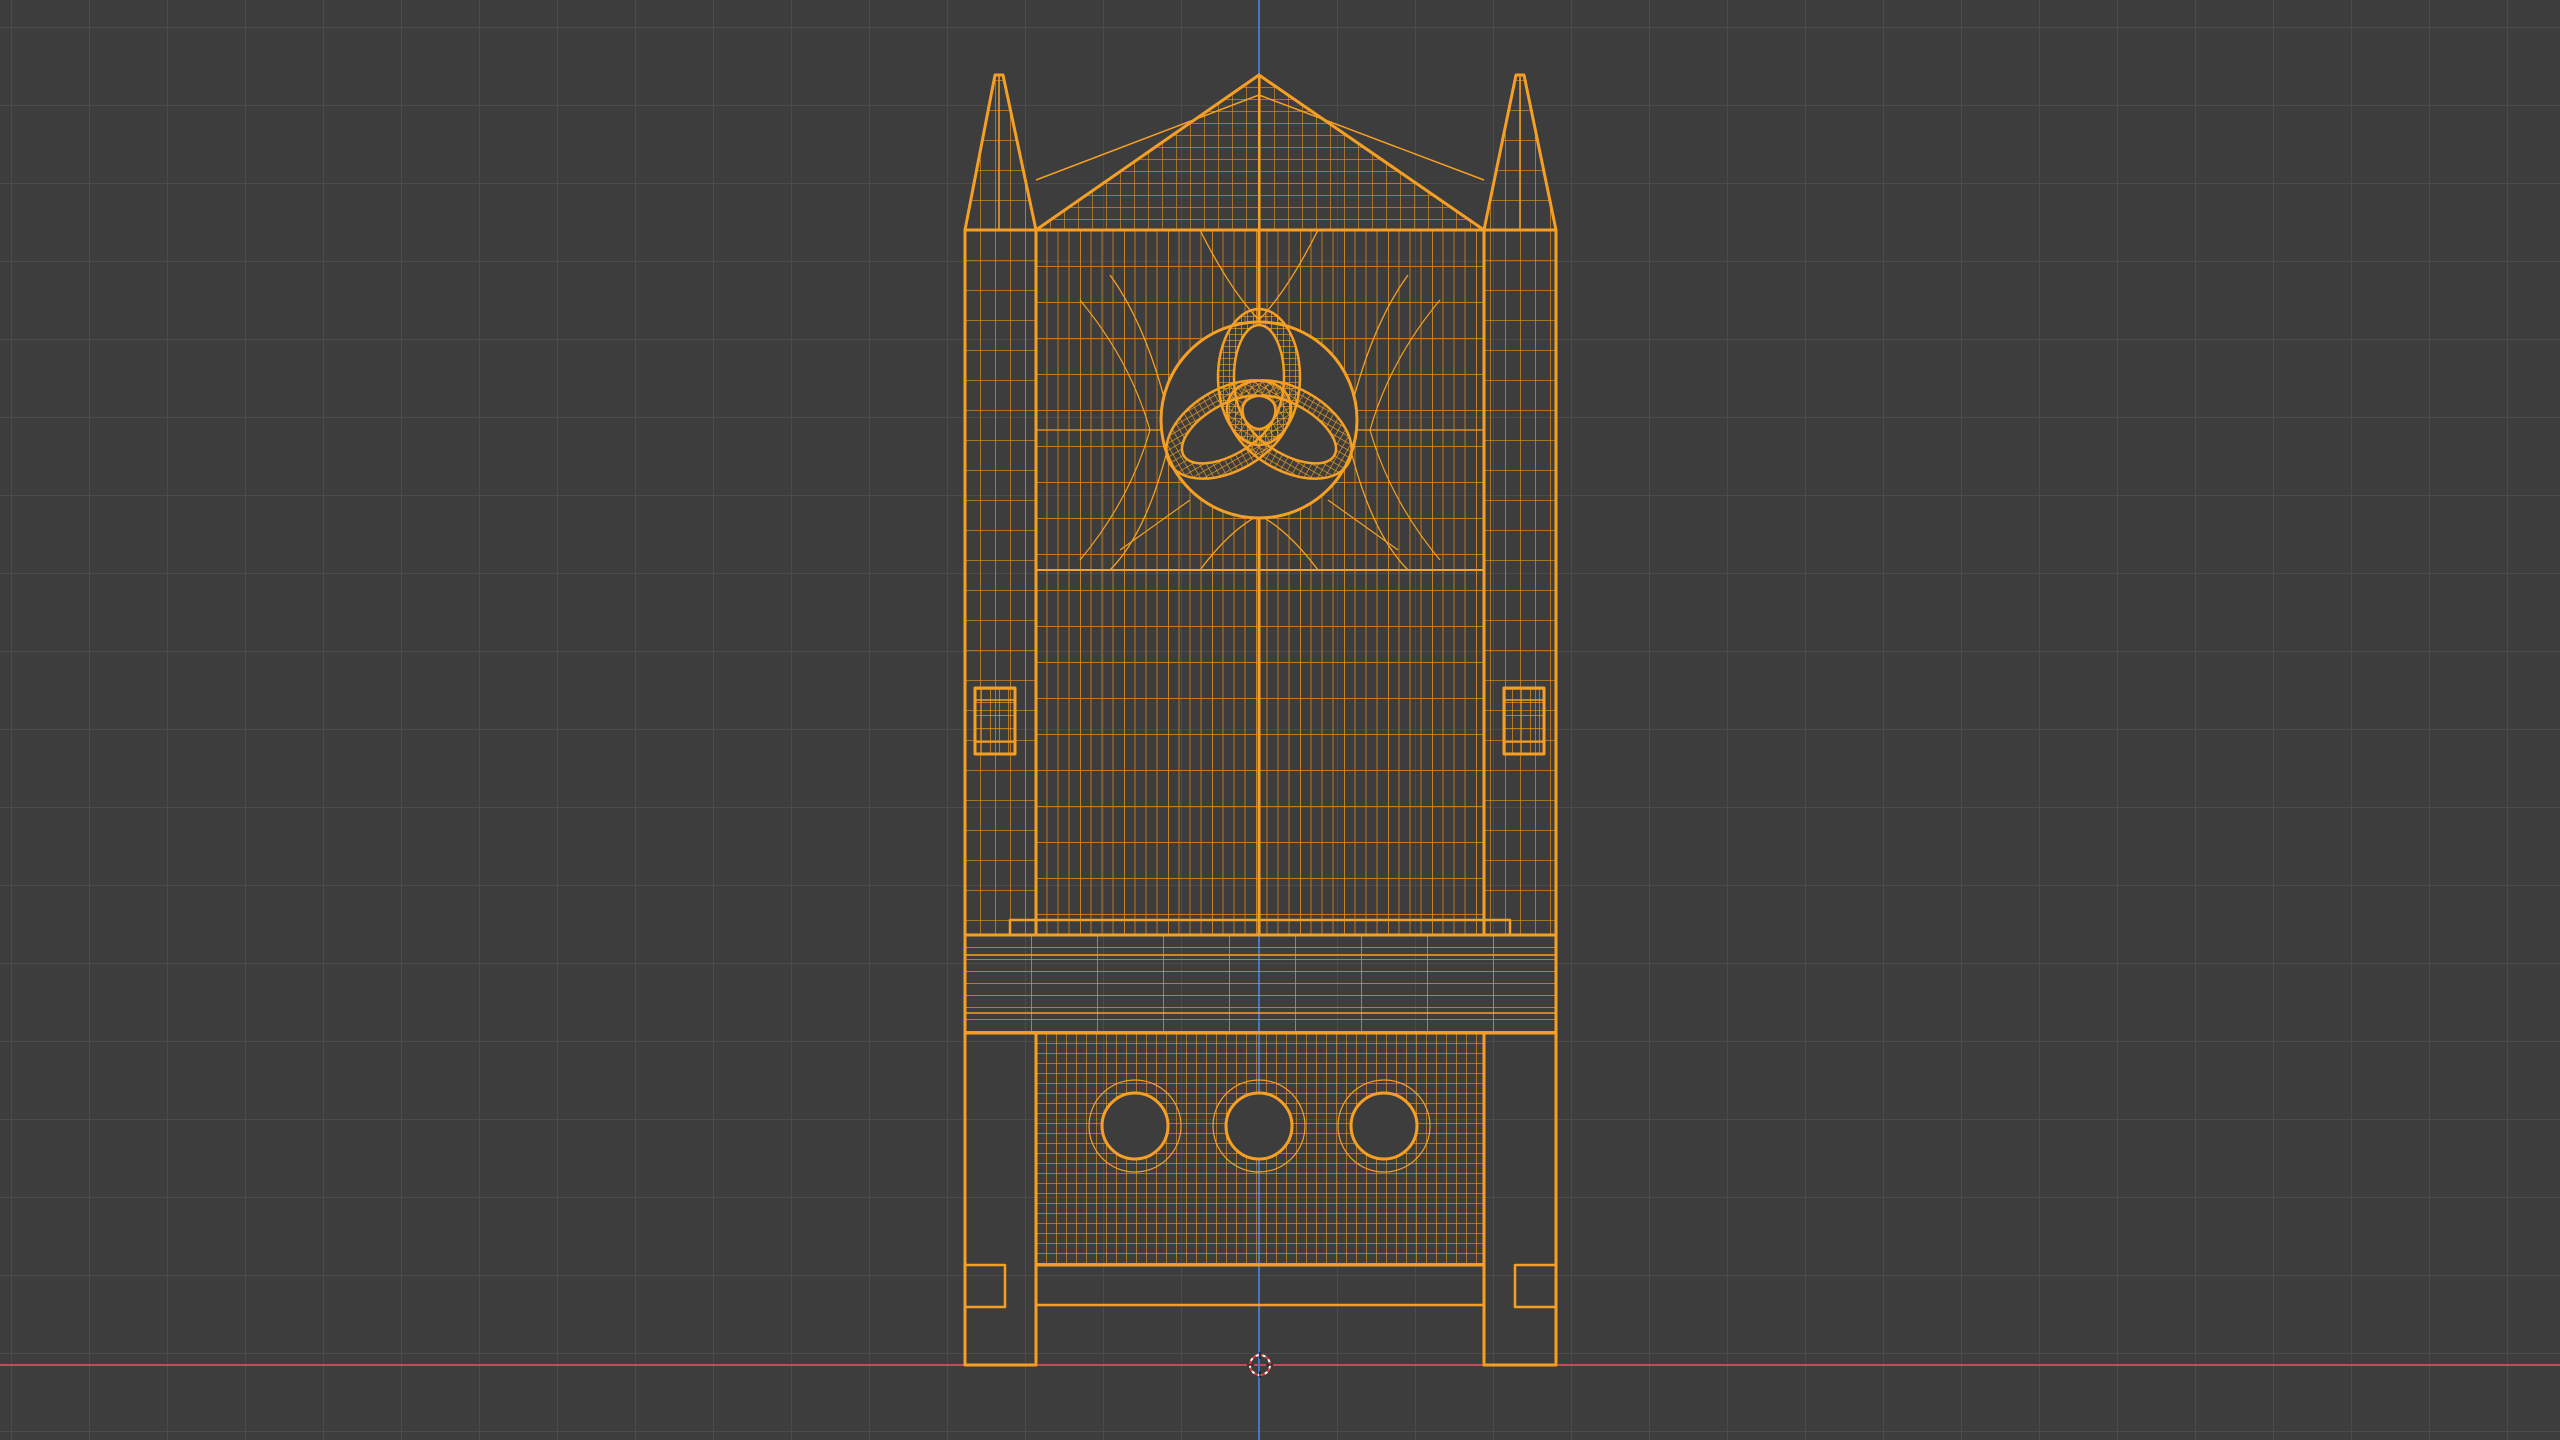 The height and width of the screenshot is (1440, 2560). What do you see at coordinates (1520, 1200) in the screenshot?
I see `right-leg` at bounding box center [1520, 1200].